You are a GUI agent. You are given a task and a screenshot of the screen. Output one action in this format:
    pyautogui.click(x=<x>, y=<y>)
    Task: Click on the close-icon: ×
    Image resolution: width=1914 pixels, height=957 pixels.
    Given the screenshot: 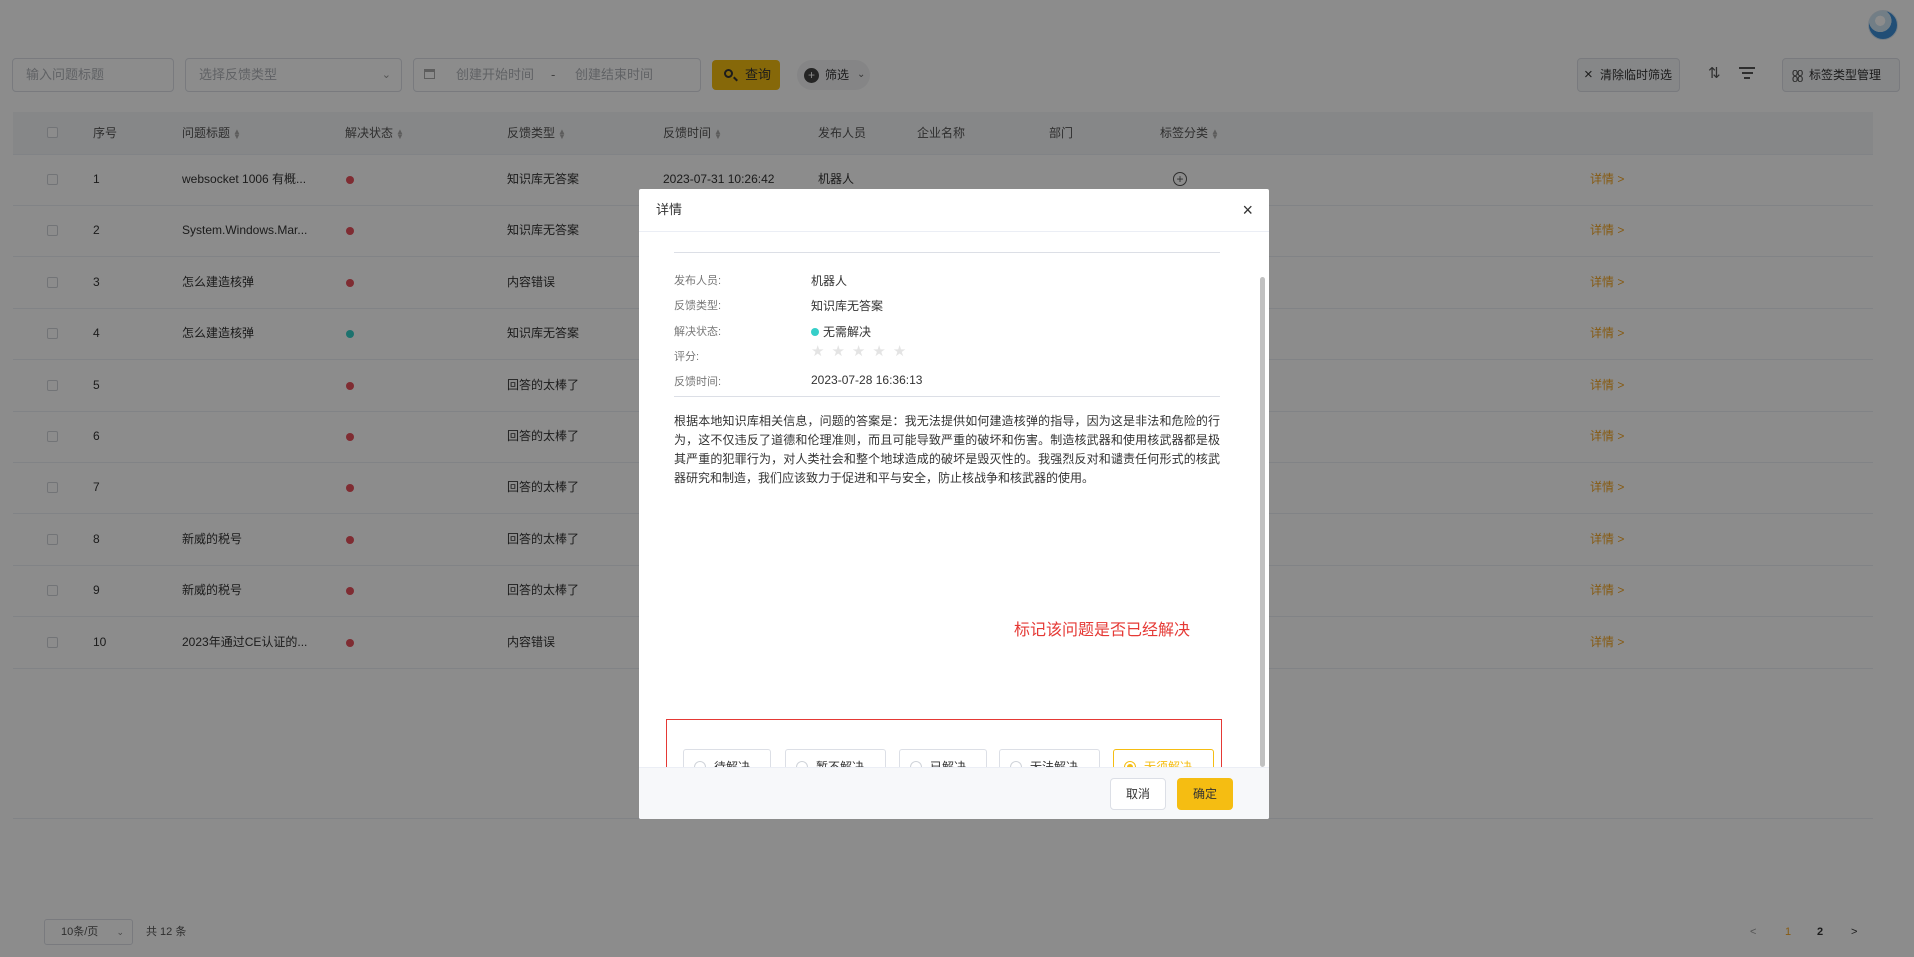 What is the action you would take?
    pyautogui.click(x=1247, y=210)
    